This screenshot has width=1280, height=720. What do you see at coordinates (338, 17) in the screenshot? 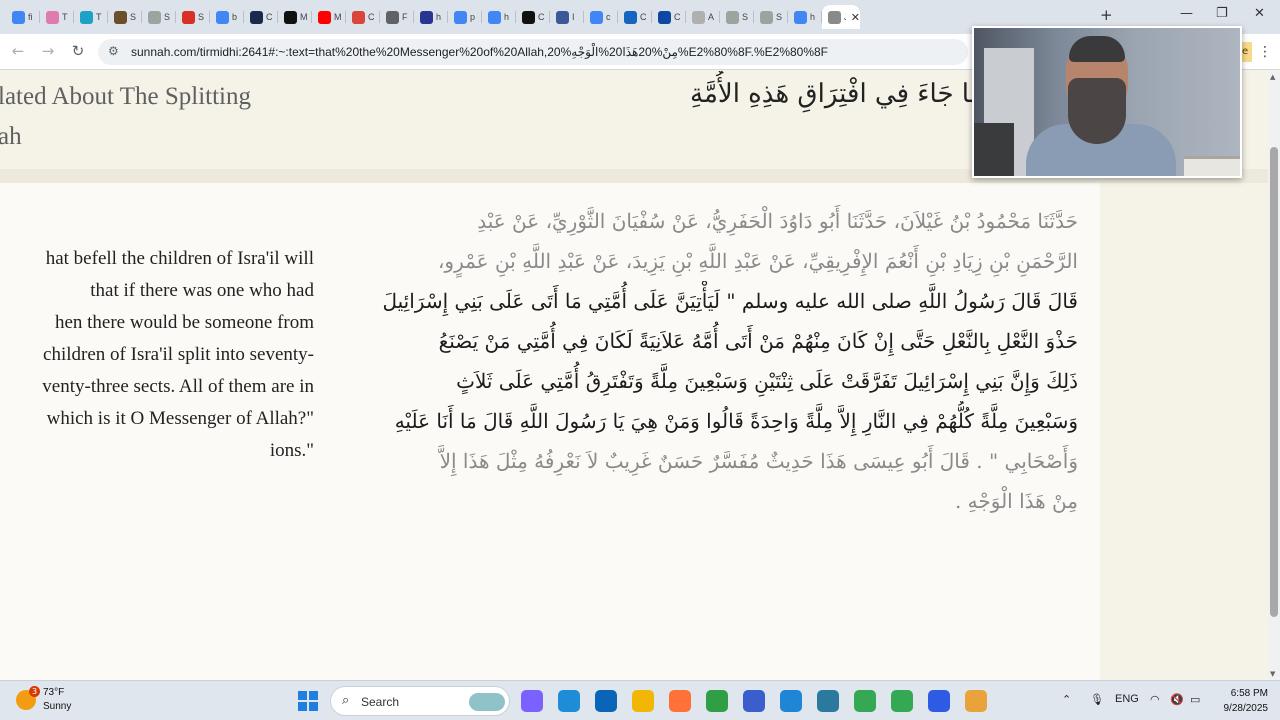
I see `tab-title: M` at bounding box center [338, 17].